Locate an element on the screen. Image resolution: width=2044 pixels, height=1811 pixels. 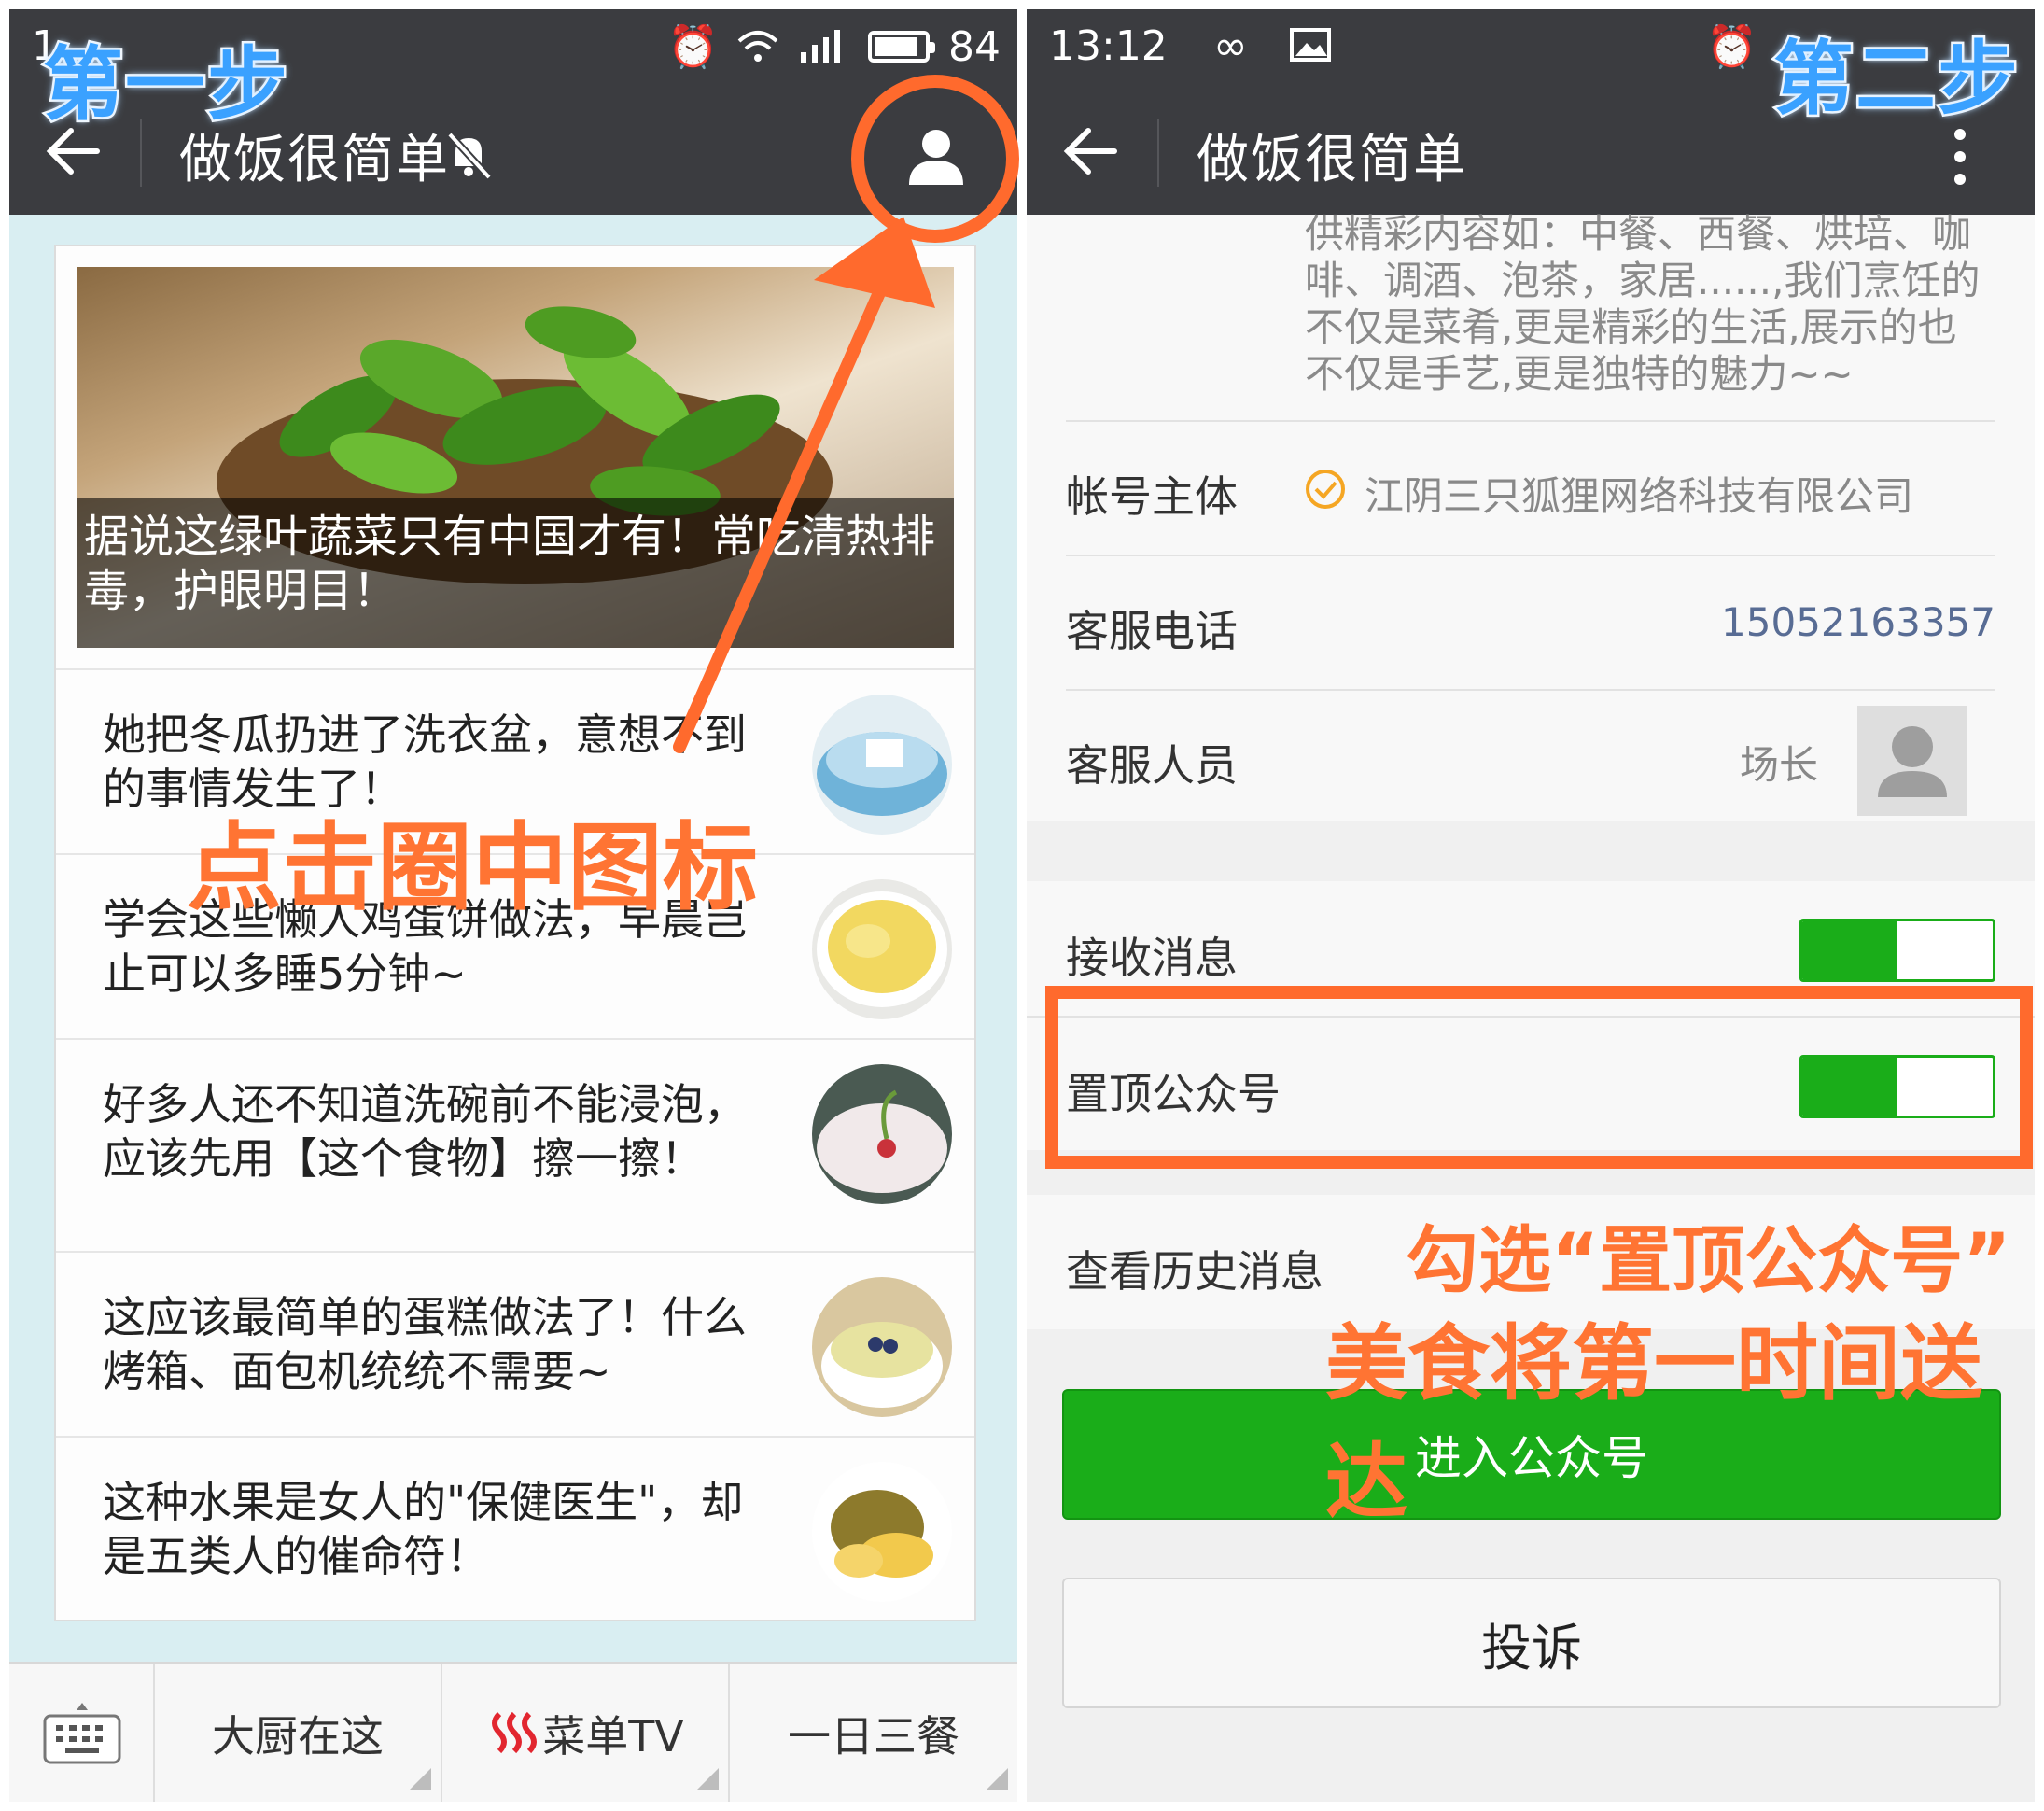
service-staff-row: 客服人员 场长 is located at coordinates (1530, 756).